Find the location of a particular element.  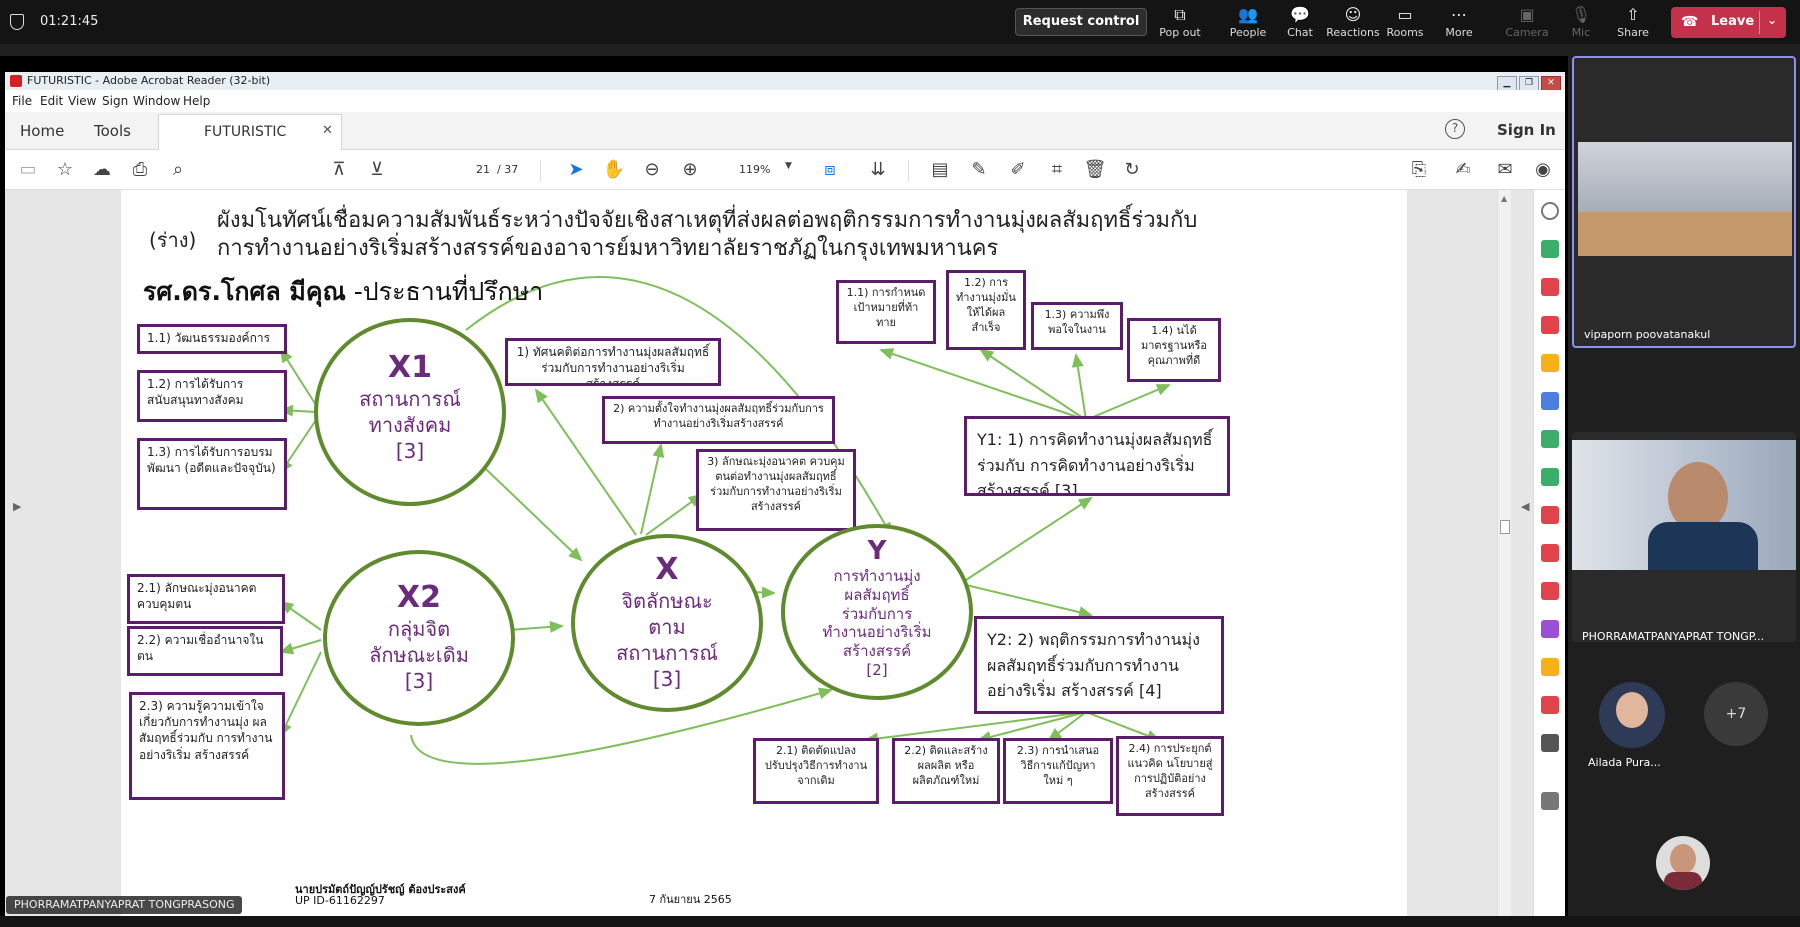

protect-icon is located at coordinates (1550, 553).